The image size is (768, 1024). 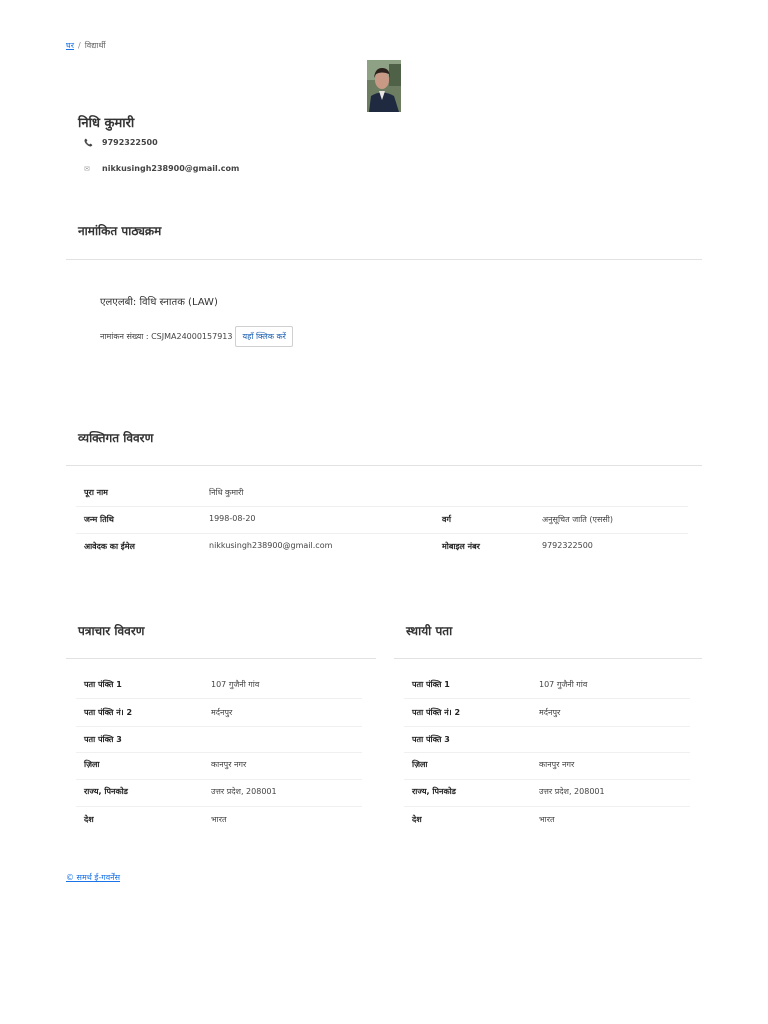 I want to click on perm-country-label: देश, so click(x=417, y=819).